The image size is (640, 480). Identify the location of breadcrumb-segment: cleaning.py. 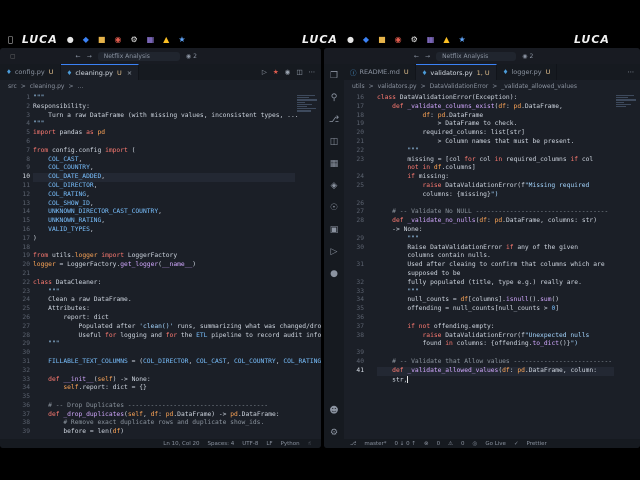
(47, 86).